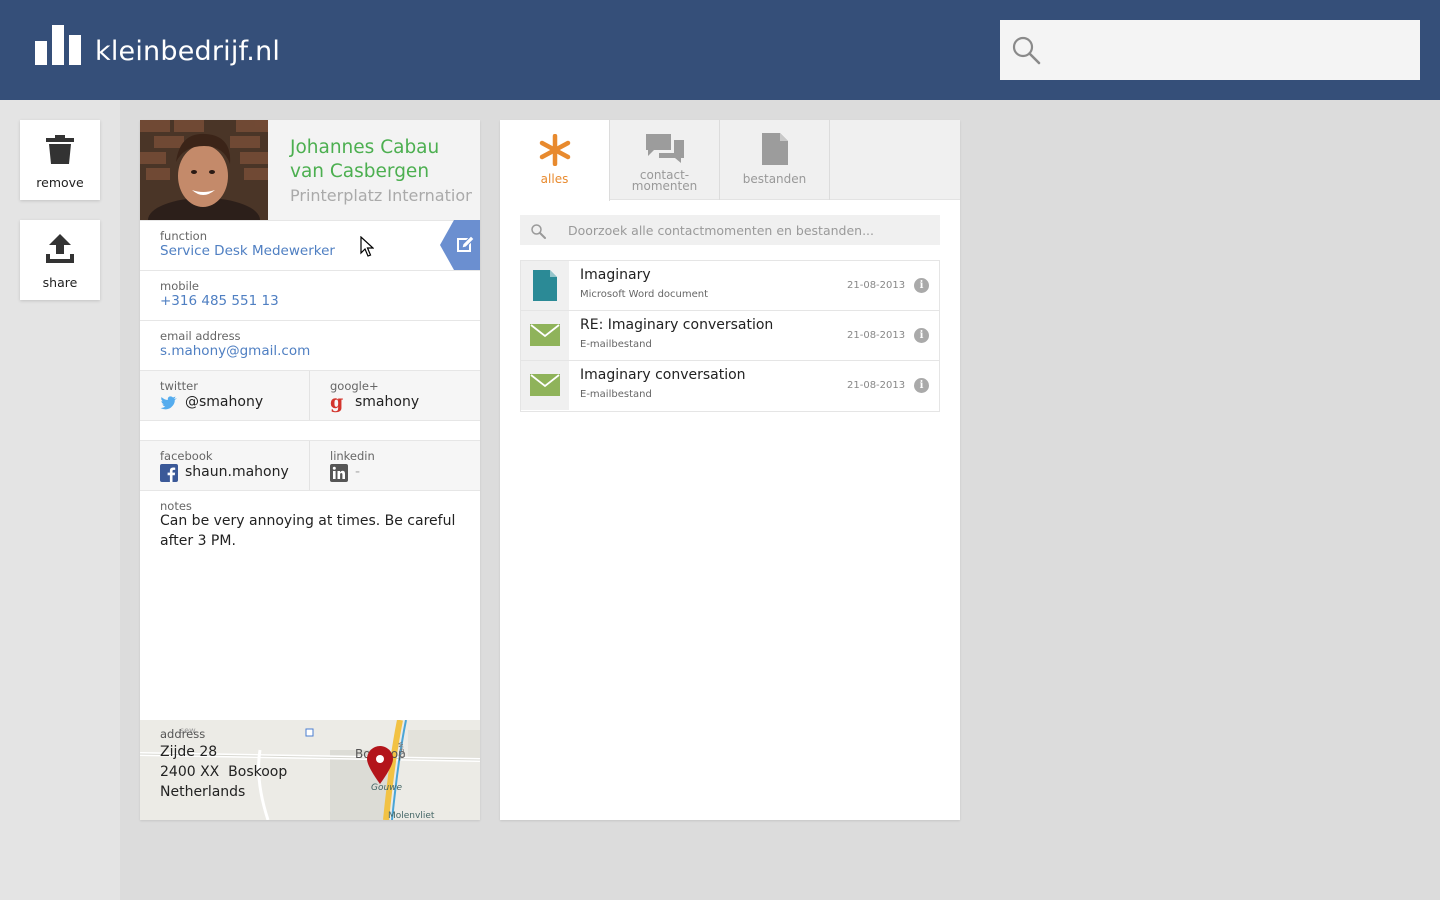 The height and width of the screenshot is (900, 1440). What do you see at coordinates (554, 179) in the screenshot?
I see `tab-alles-label: alles` at bounding box center [554, 179].